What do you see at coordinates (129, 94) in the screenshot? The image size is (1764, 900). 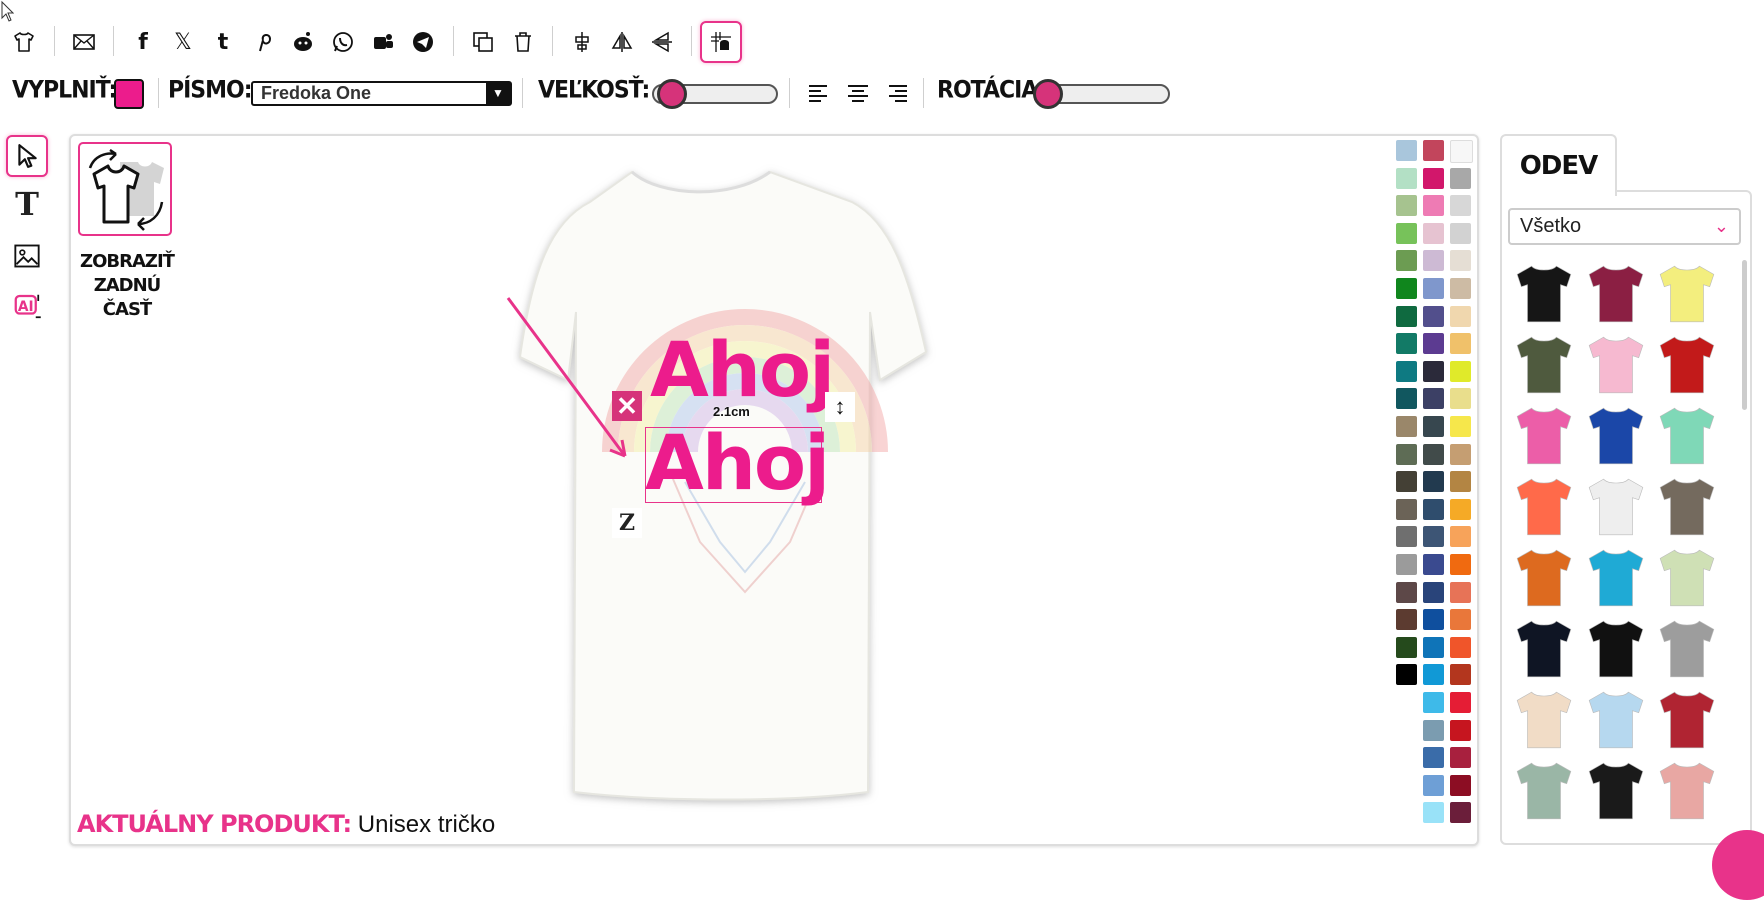 I see `fill-color-swatch` at bounding box center [129, 94].